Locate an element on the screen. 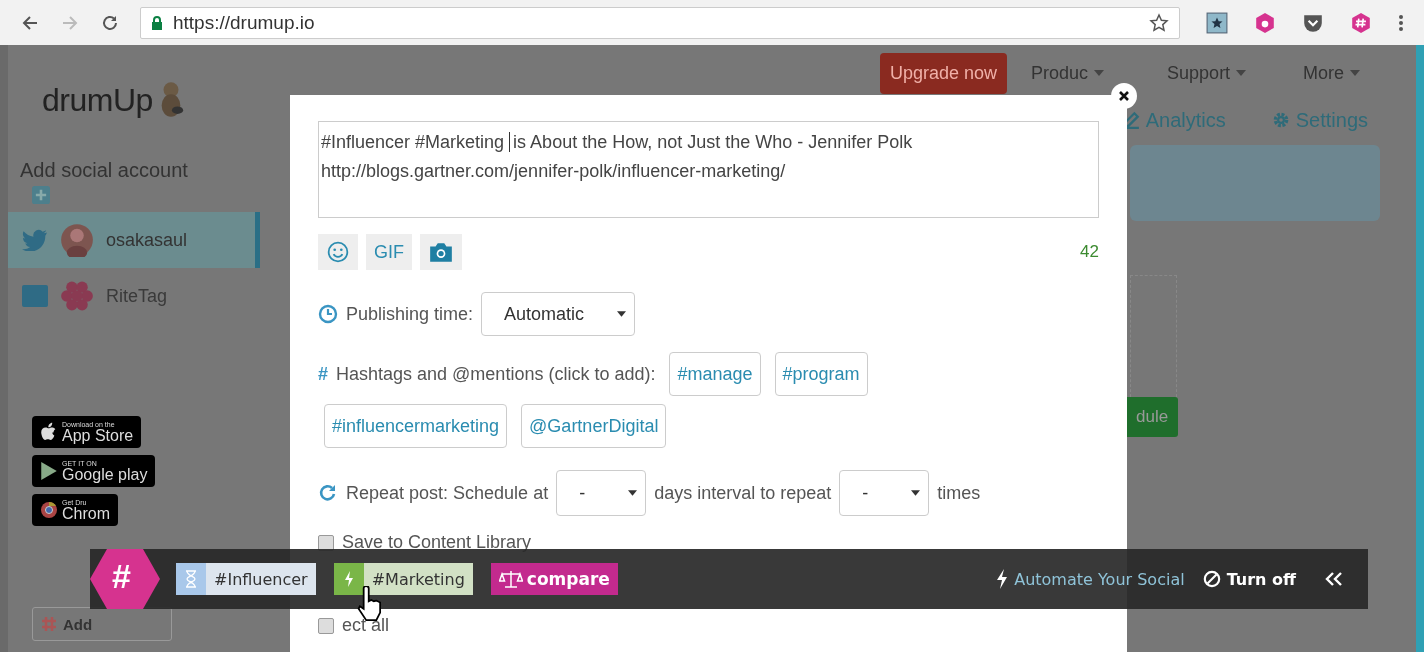 Image resolution: width=1424 pixels, height=652 pixels. upgrade-button: Upgrade now is located at coordinates (944, 73).